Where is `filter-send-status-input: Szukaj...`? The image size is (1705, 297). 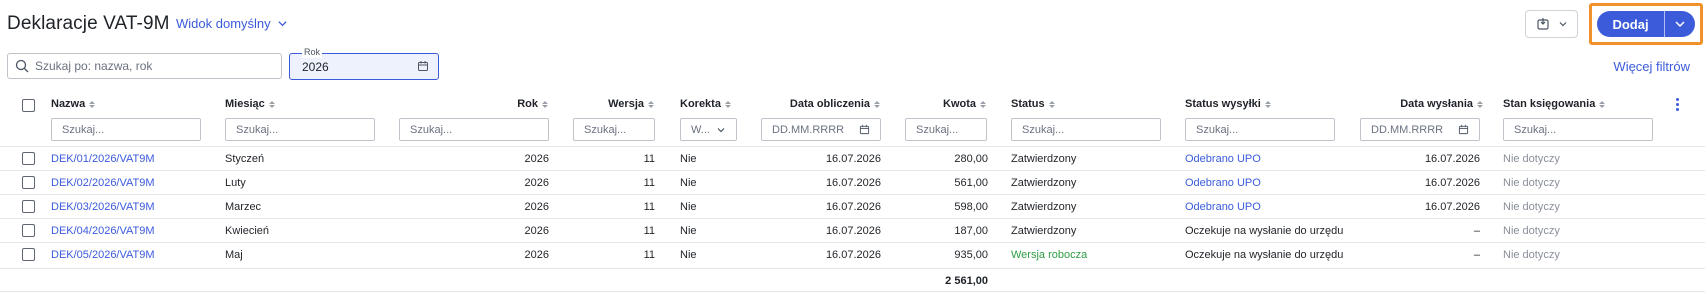 filter-send-status-input: Szukaj... is located at coordinates (1260, 129).